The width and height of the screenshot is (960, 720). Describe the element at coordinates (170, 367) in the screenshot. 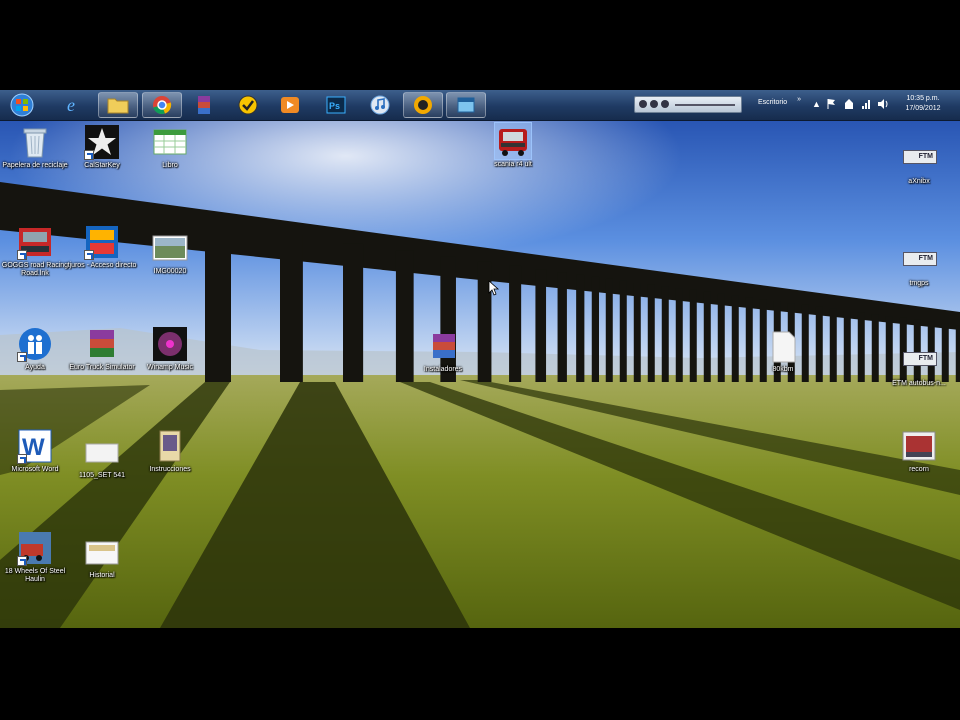

I see `icon-label: Winamp Music` at that location.